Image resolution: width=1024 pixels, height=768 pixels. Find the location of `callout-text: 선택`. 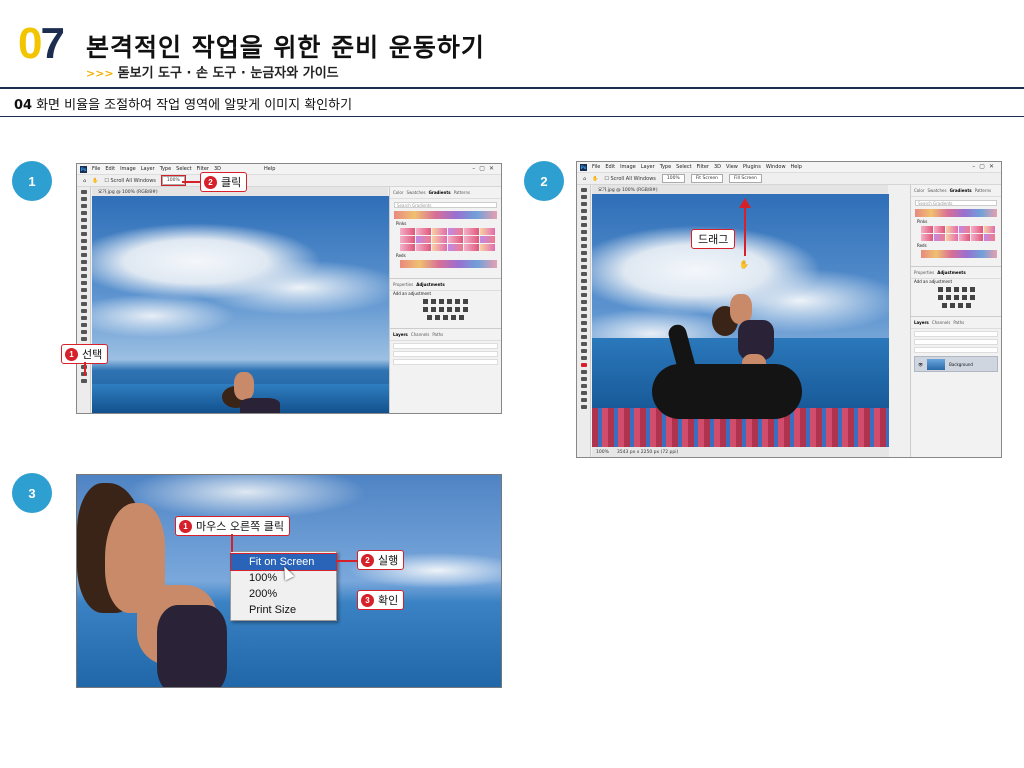

callout-text: 선택 is located at coordinates (92, 354).